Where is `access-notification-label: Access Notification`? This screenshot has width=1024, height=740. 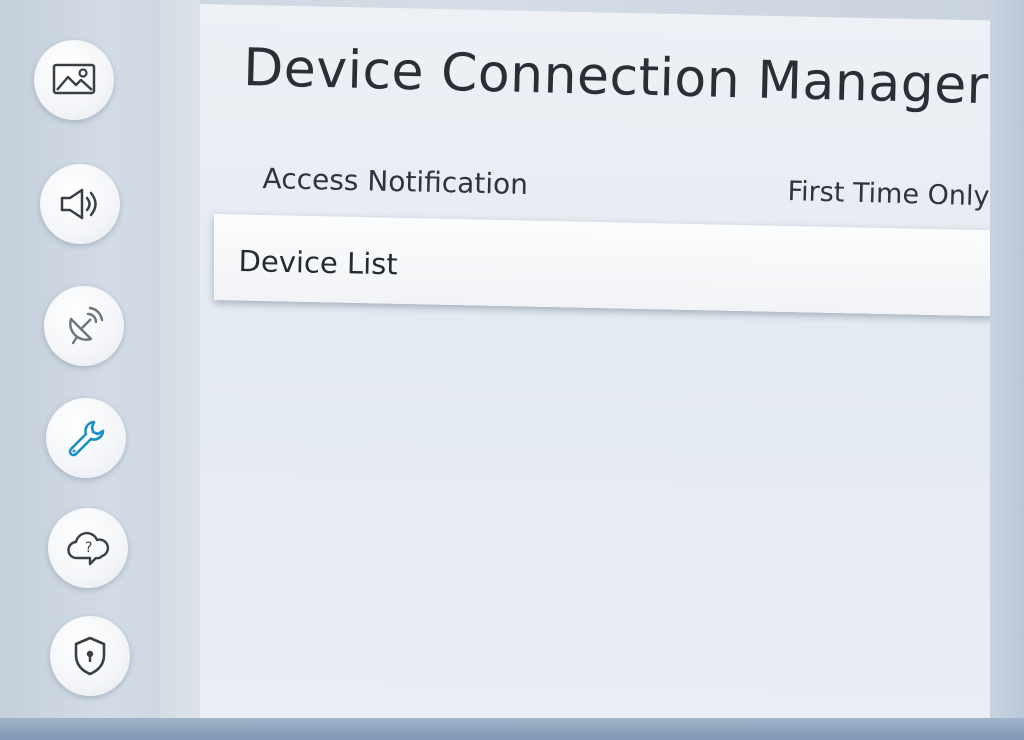 access-notification-label: Access Notification is located at coordinates (395, 181).